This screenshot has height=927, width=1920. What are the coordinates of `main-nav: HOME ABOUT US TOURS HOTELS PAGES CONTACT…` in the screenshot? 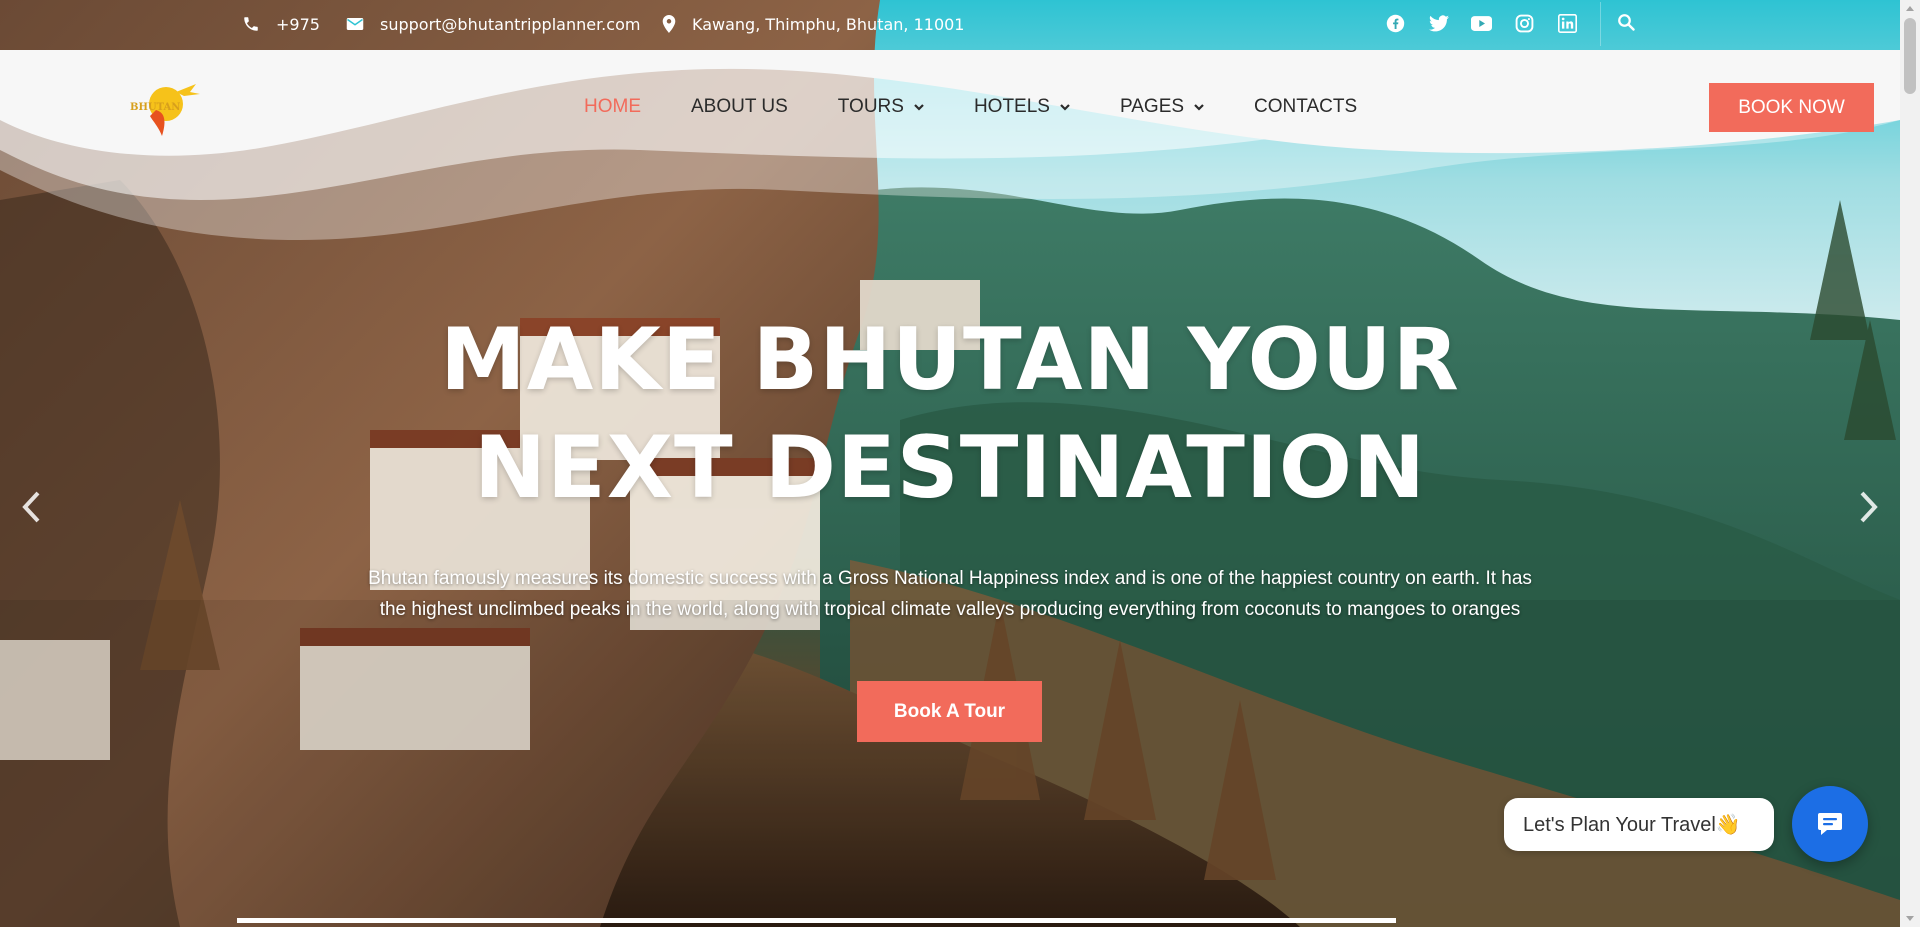 It's located at (970, 107).